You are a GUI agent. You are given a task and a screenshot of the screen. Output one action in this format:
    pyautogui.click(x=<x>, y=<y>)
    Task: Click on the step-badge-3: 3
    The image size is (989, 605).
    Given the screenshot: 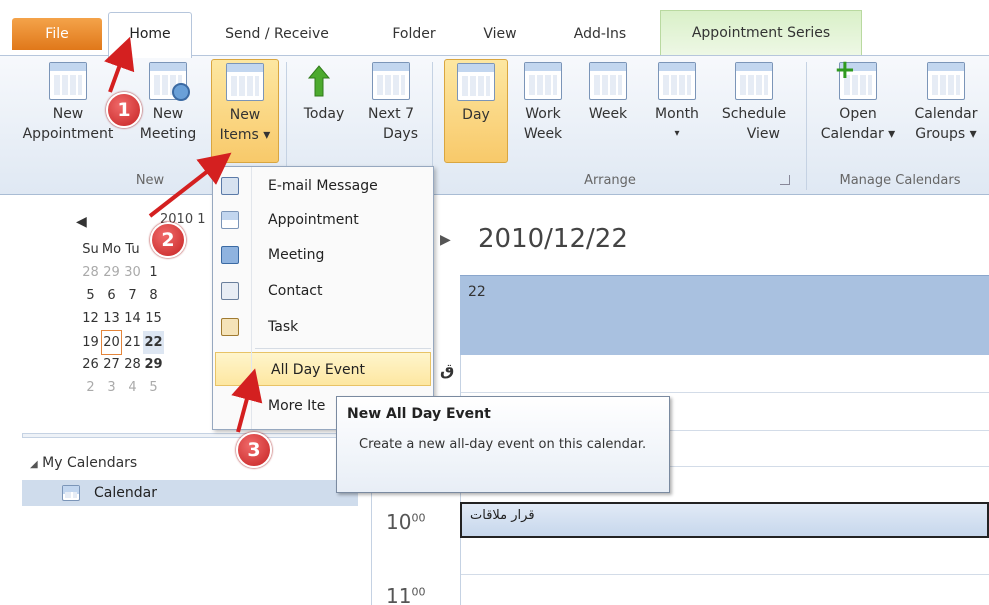 What is the action you would take?
    pyautogui.click(x=254, y=450)
    